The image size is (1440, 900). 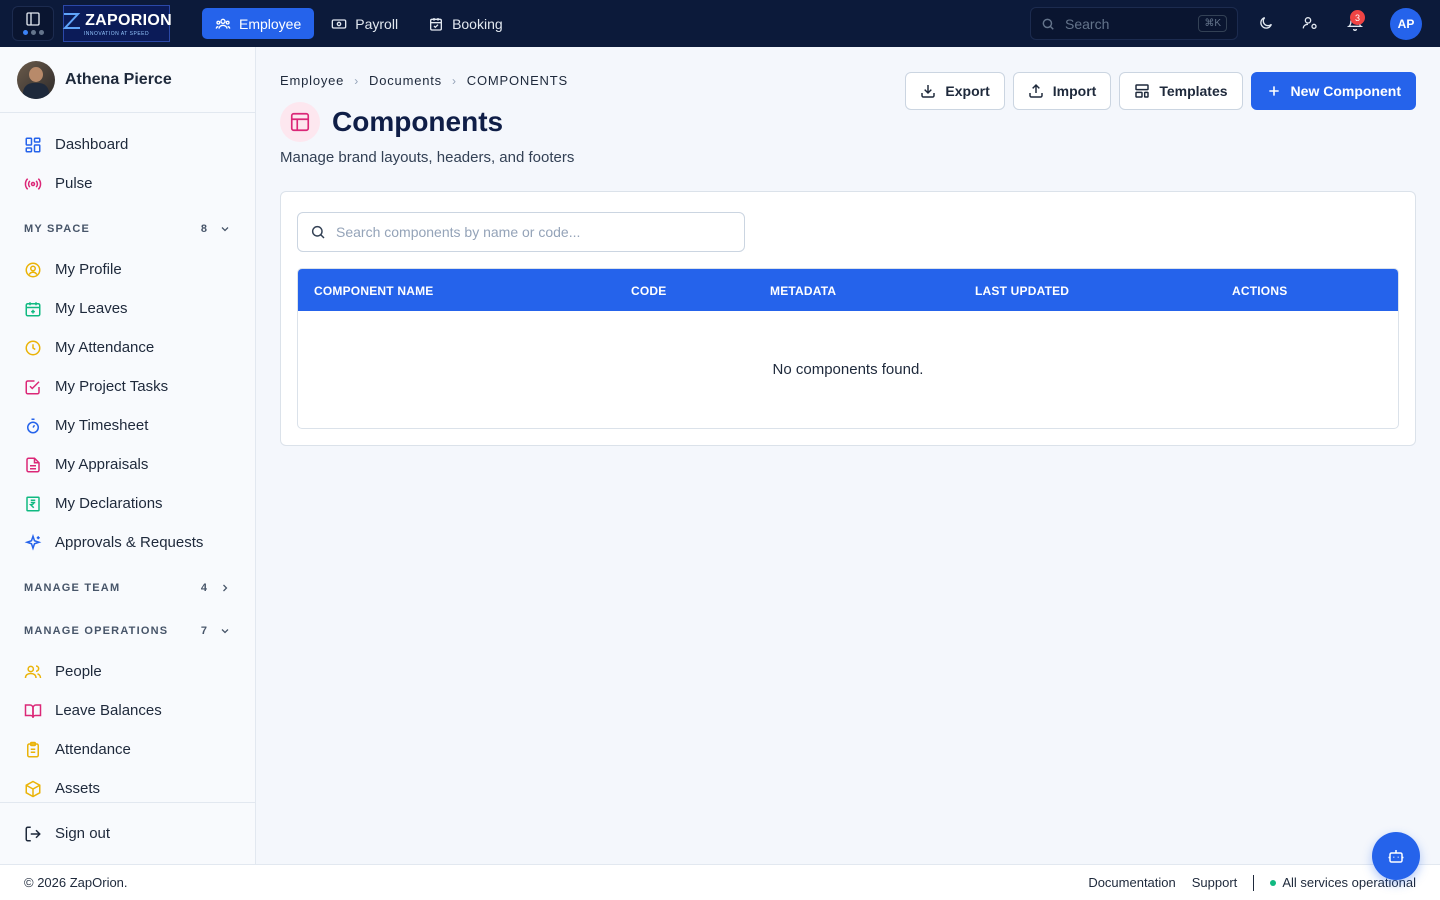 I want to click on sidebar-item-label: My Timesheet, so click(x=102, y=425).